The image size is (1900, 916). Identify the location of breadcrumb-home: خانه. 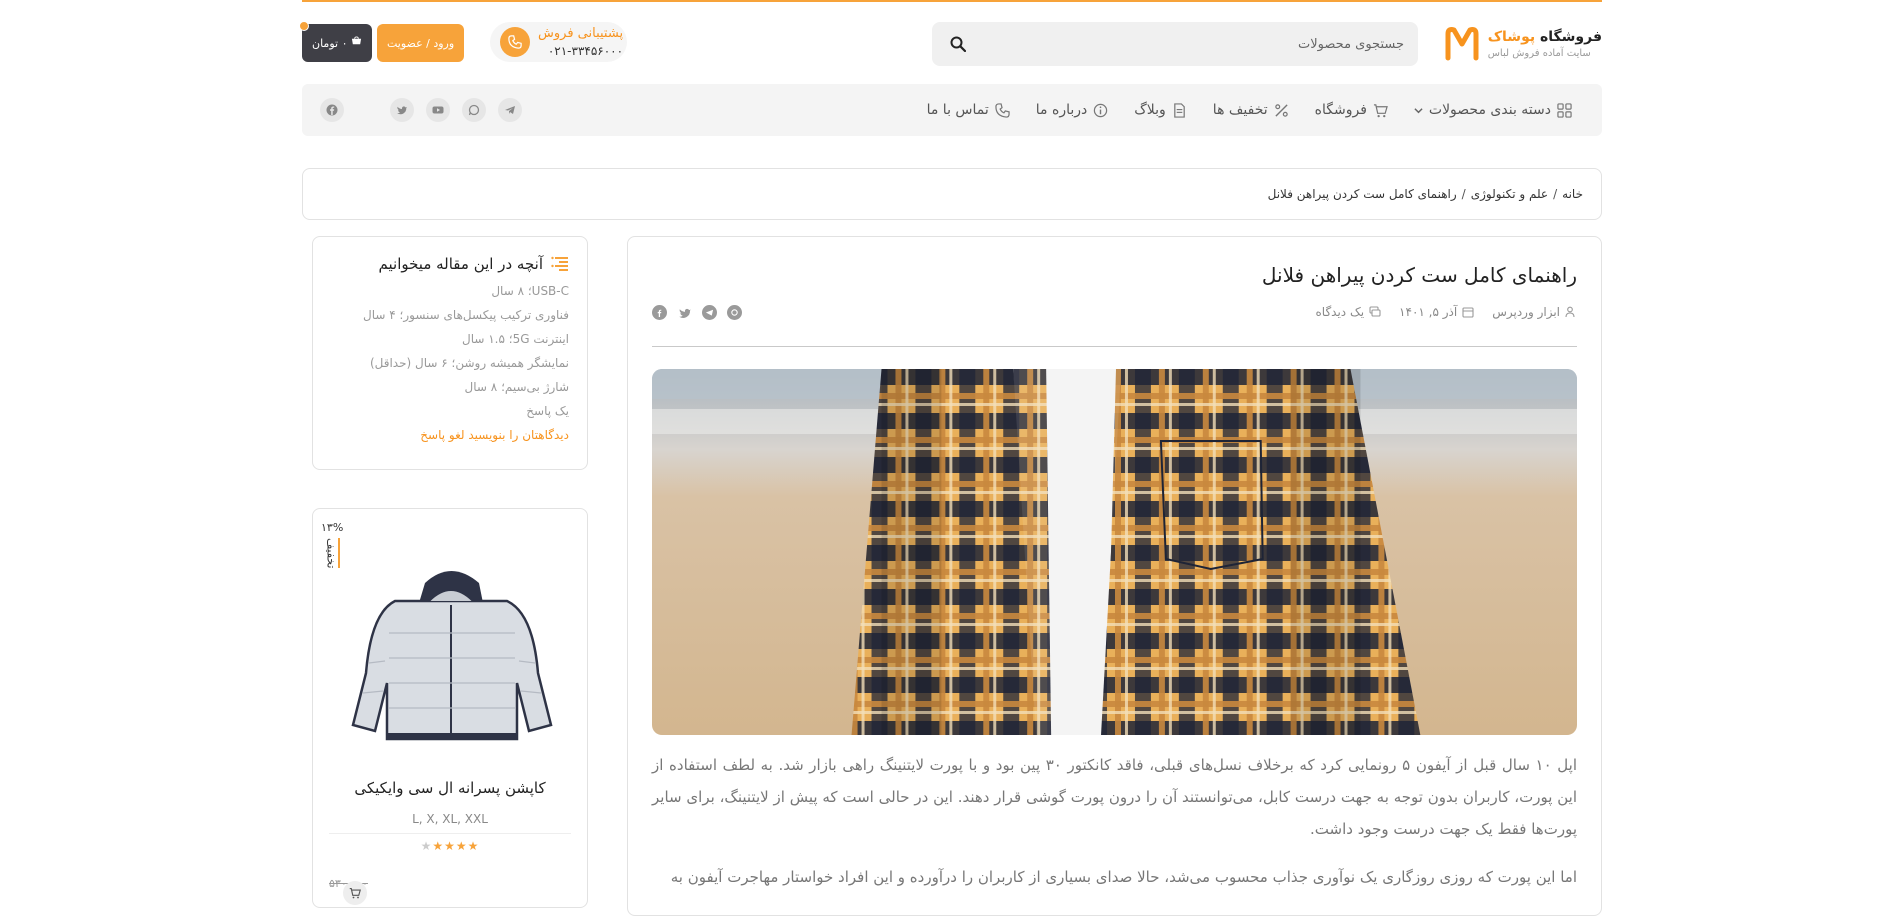
(1572, 194).